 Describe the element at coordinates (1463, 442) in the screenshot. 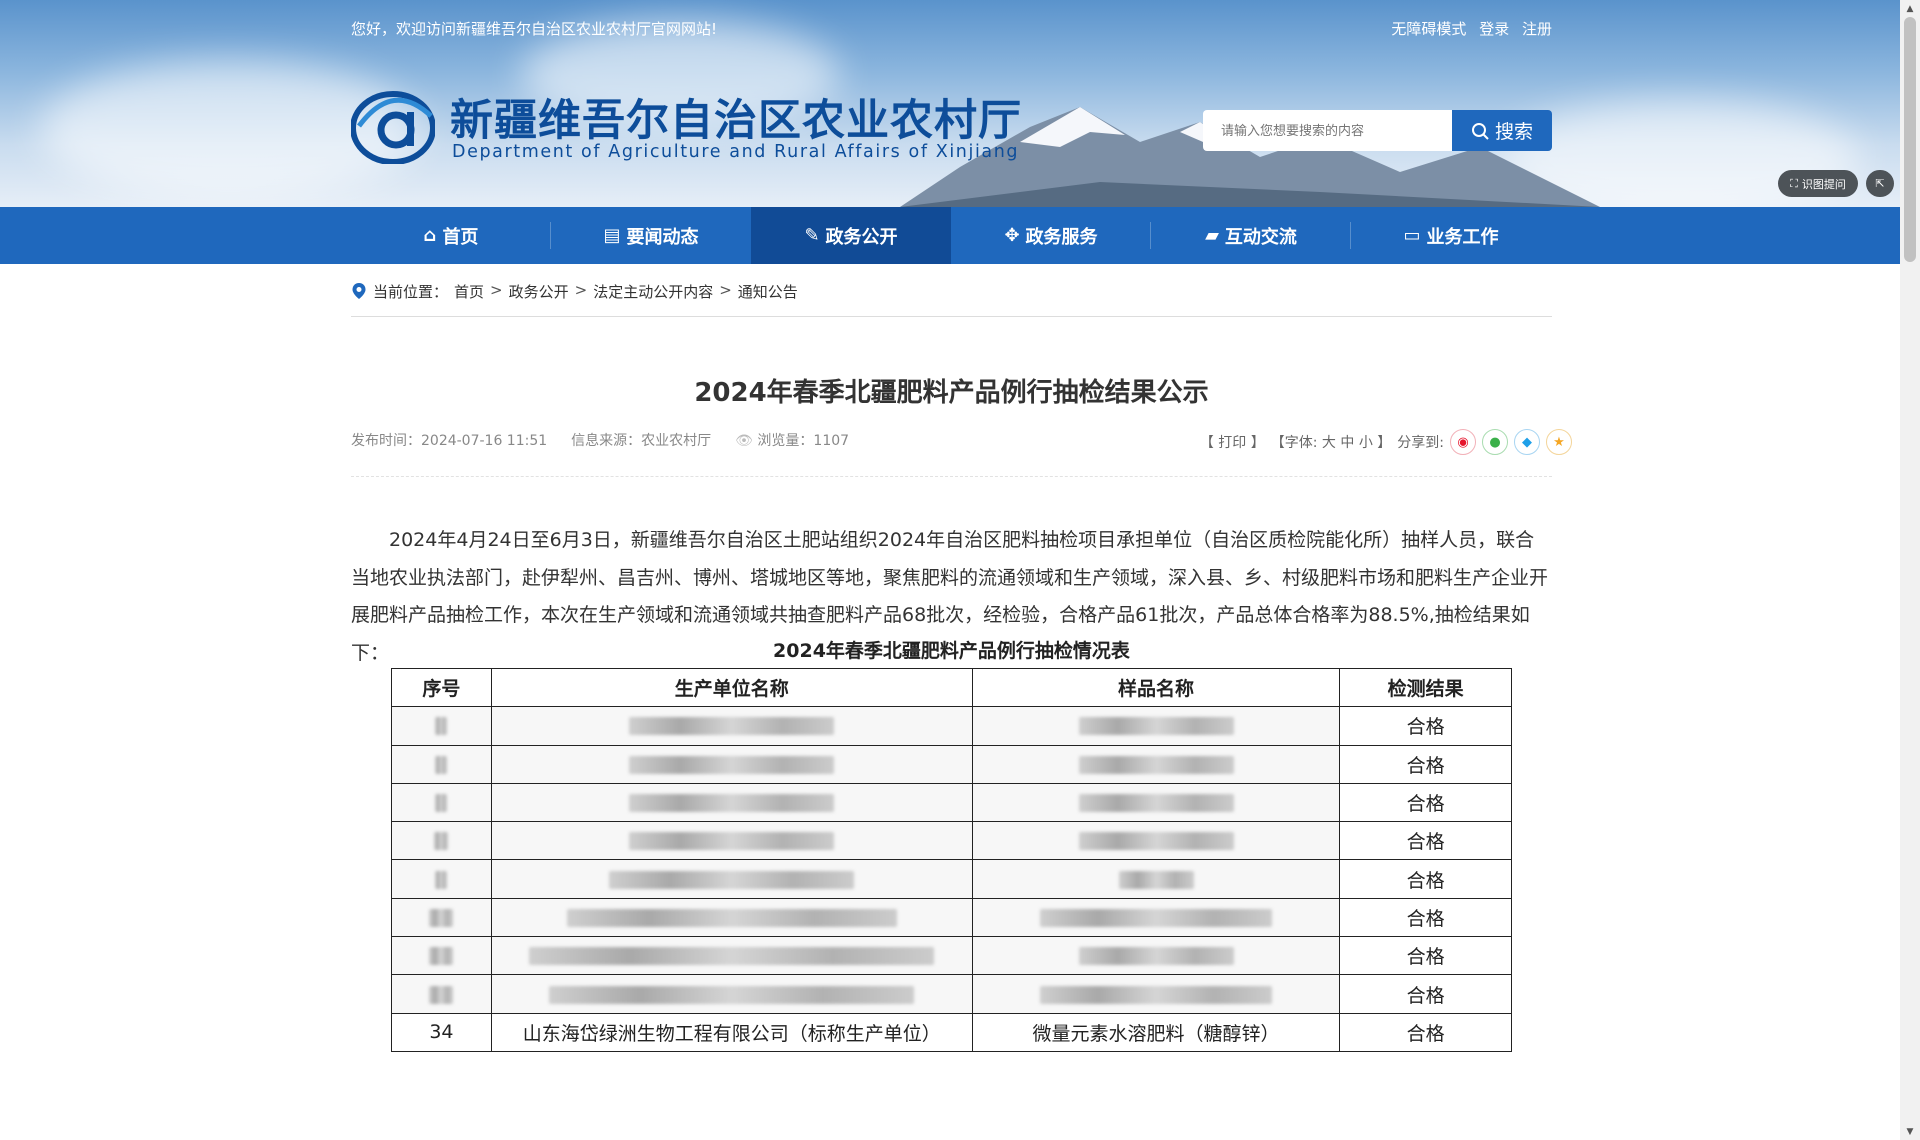

I see `weibo-icon: ◉` at that location.